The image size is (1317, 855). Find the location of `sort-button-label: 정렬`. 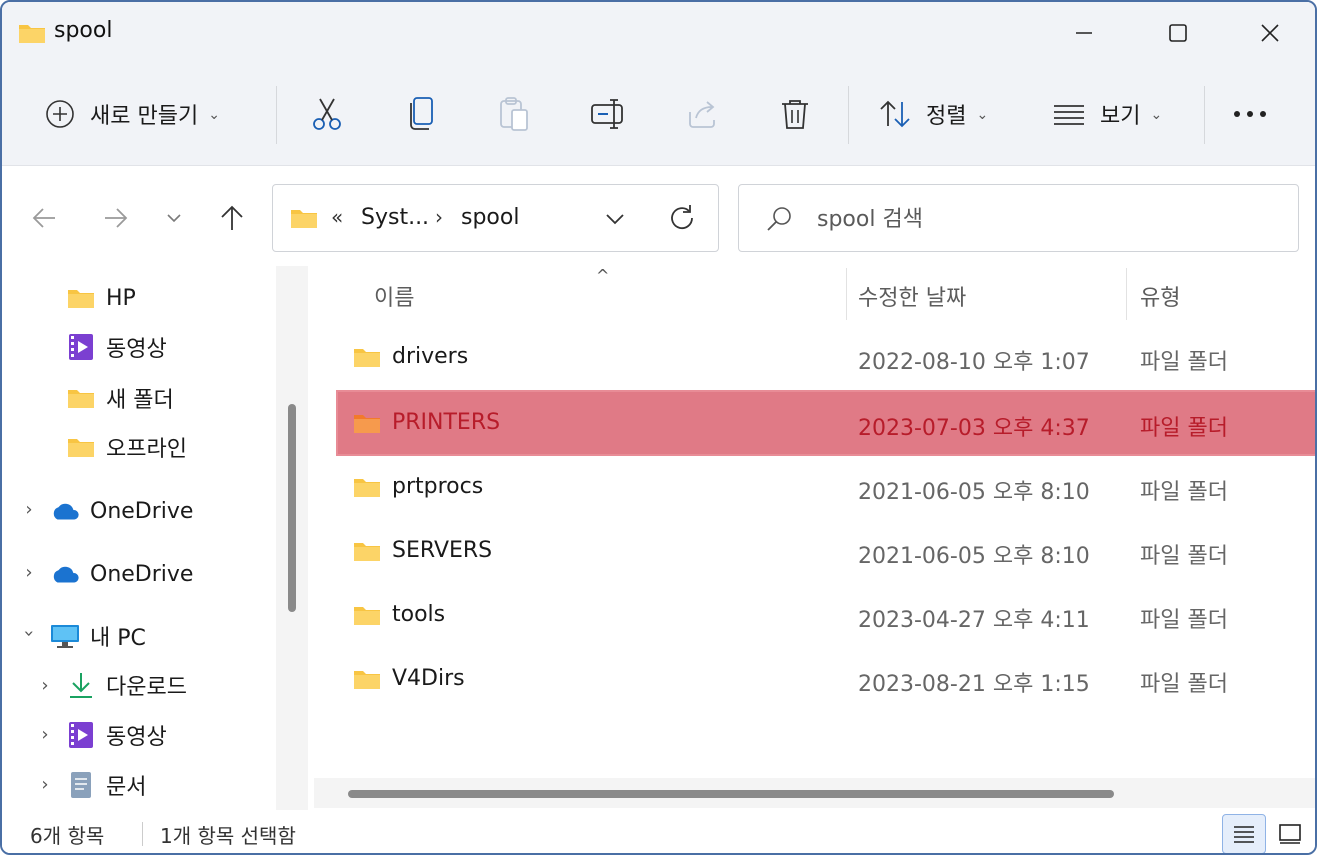

sort-button-label: 정렬 is located at coordinates (946, 116).